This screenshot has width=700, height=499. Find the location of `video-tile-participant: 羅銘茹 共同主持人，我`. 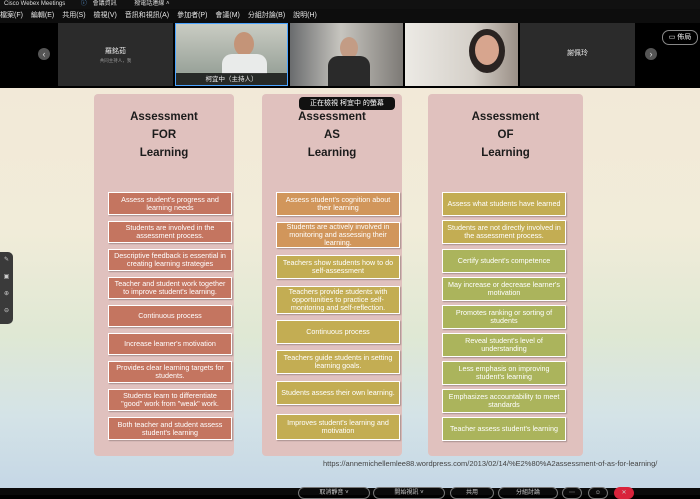

video-tile-participant: 羅銘茹 共同主持人，我 is located at coordinates (115, 54).